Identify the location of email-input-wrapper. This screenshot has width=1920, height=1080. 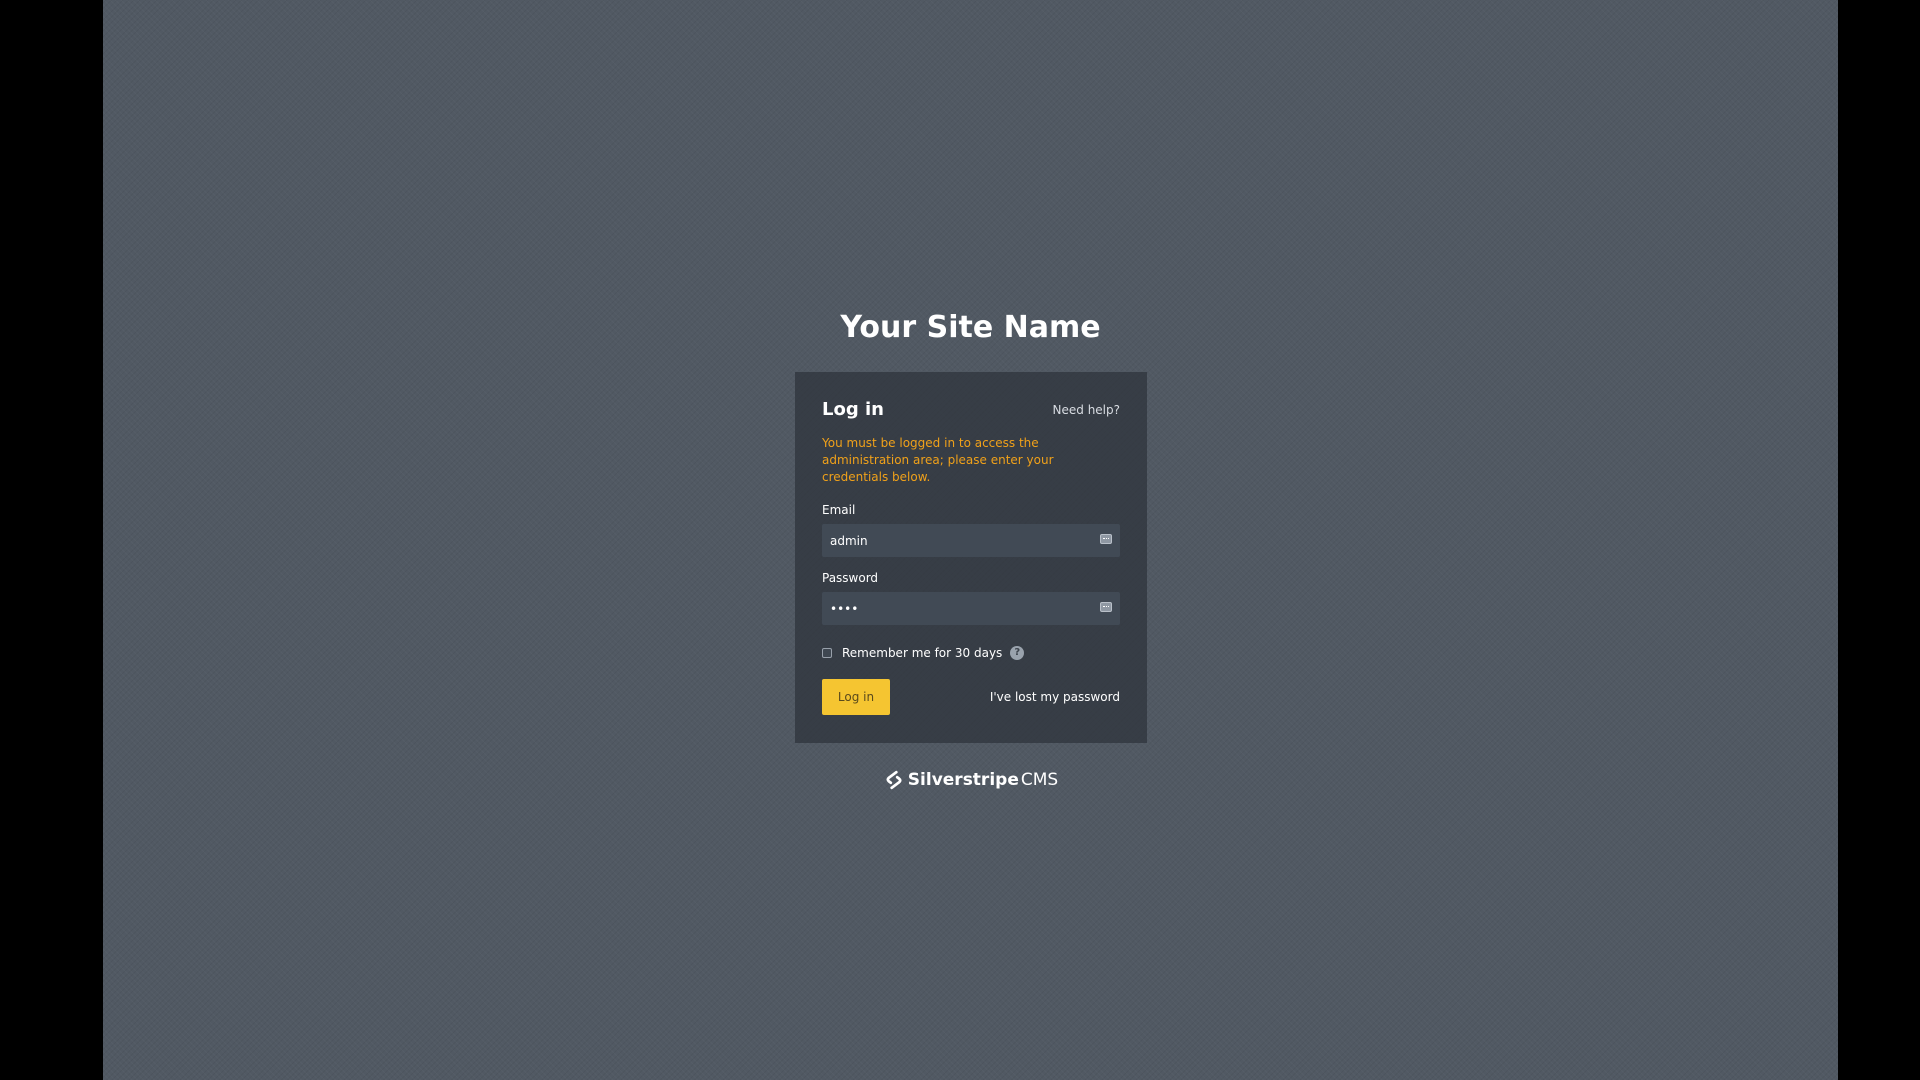
(971, 540).